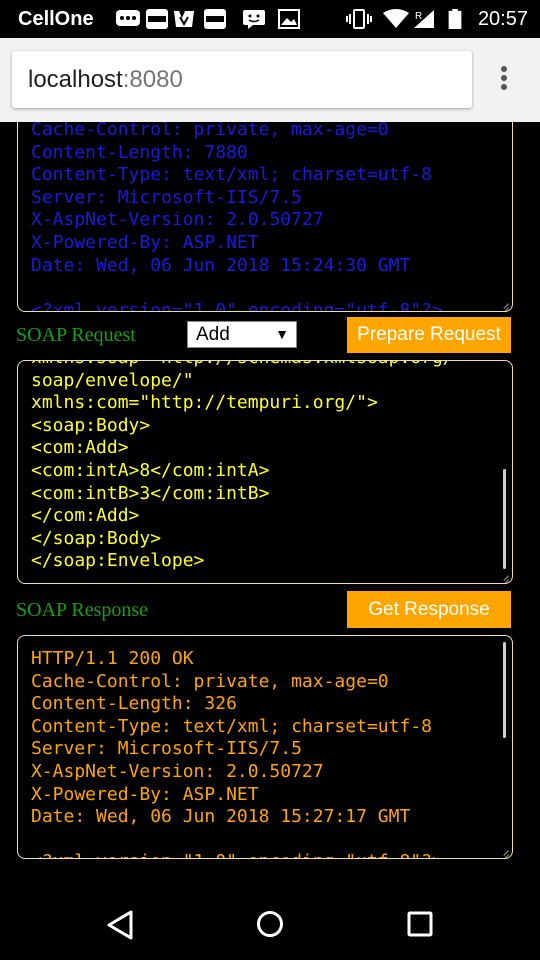  Describe the element at coordinates (424, 19) in the screenshot. I see `signal-icon: R` at that location.